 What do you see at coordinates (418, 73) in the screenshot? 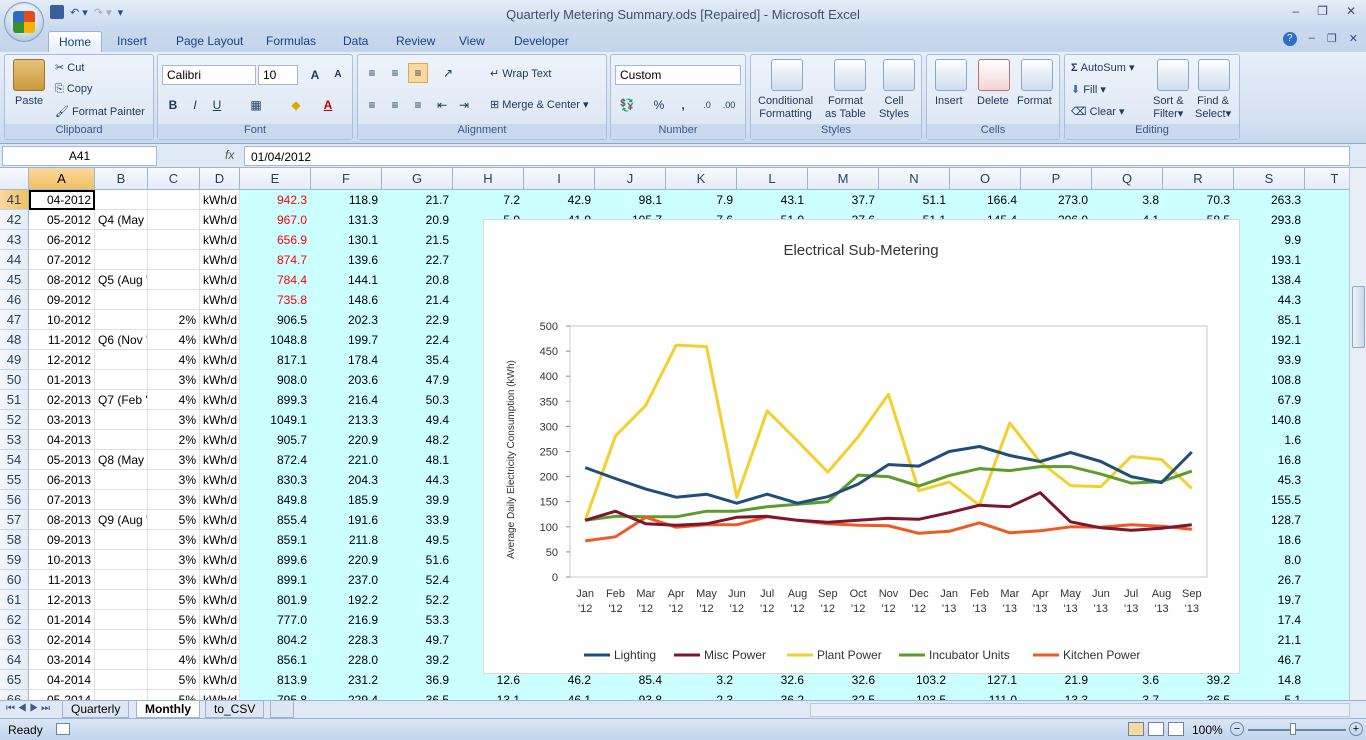
I see `align-bottom-icon: ≡` at bounding box center [418, 73].